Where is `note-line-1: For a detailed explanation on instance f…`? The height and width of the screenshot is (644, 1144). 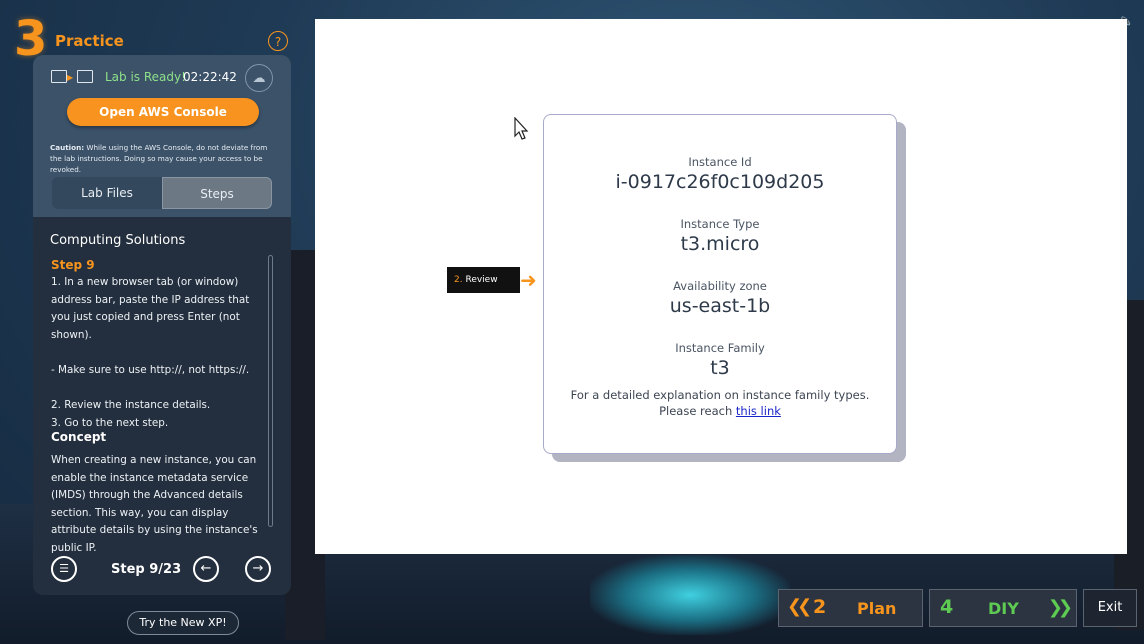 note-line-1: For a detailed explanation on instance f… is located at coordinates (720, 395).